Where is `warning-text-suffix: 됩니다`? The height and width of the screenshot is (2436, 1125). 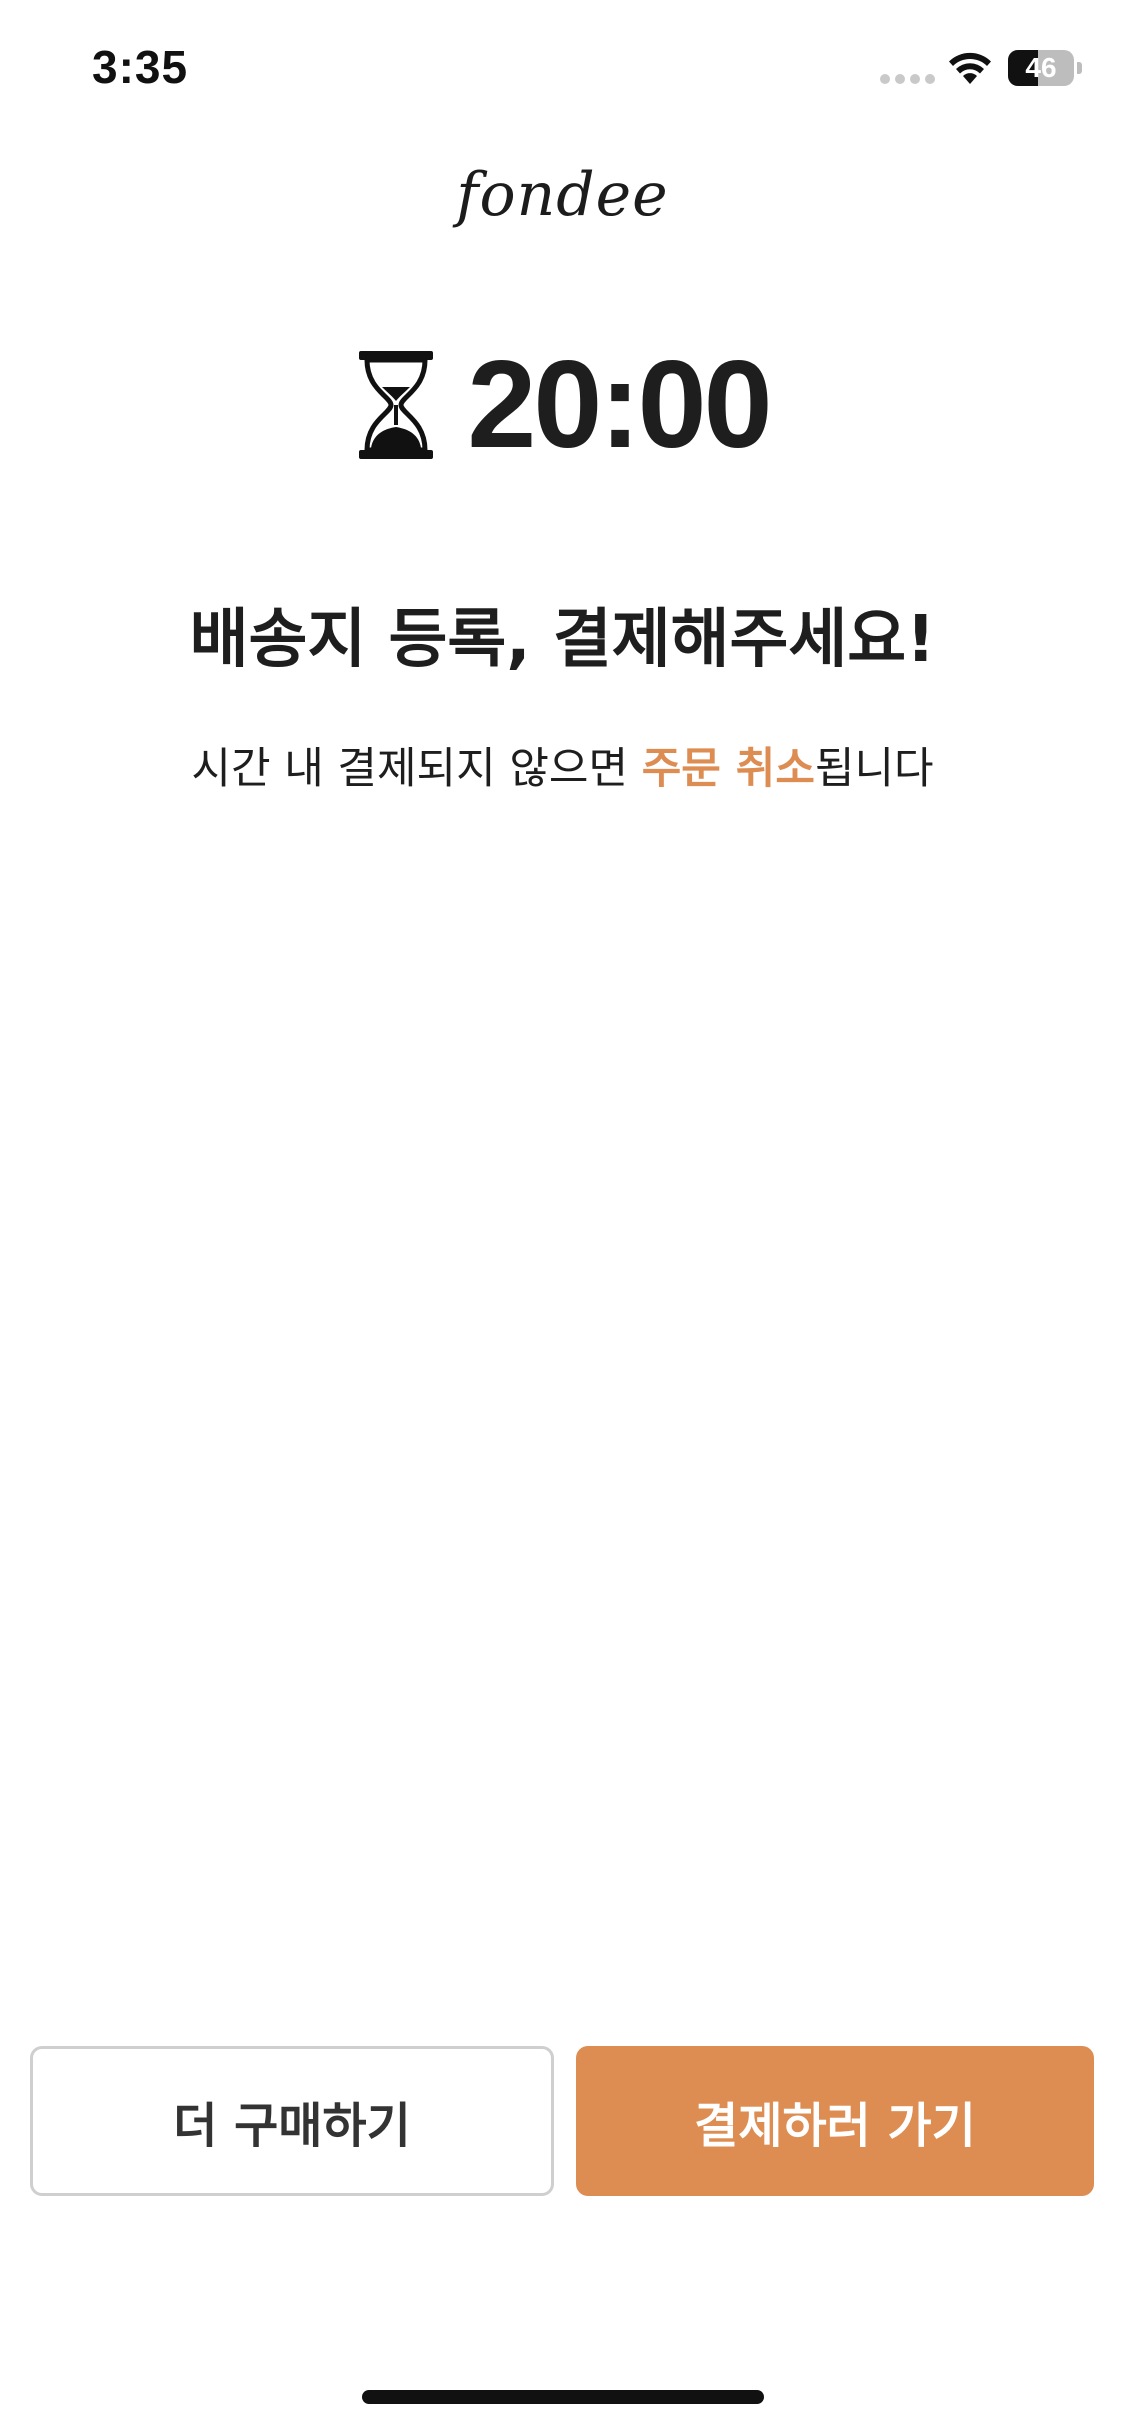 warning-text-suffix: 됩니다 is located at coordinates (874, 769).